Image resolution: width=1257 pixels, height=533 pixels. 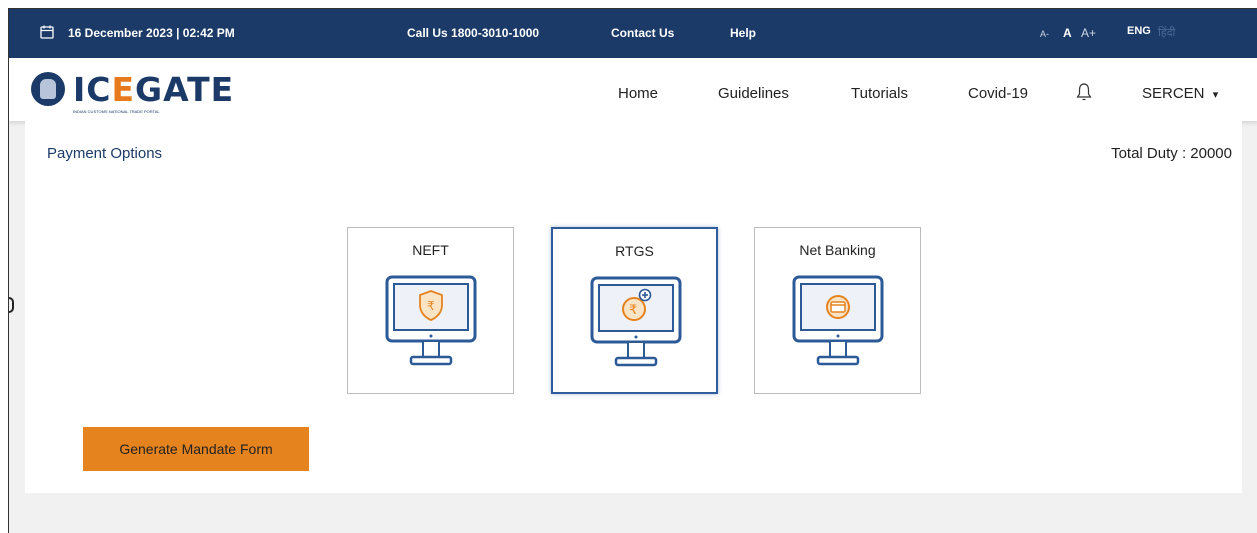 I want to click on contact-us-link: Contact Us, so click(x=642, y=33).